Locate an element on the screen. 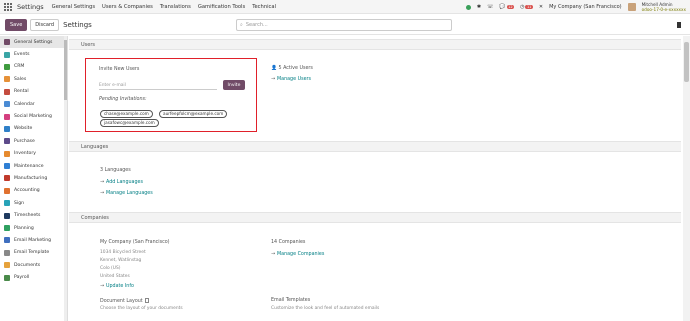 The image size is (690, 321). top-menu-item: General Settings is located at coordinates (73, 7).